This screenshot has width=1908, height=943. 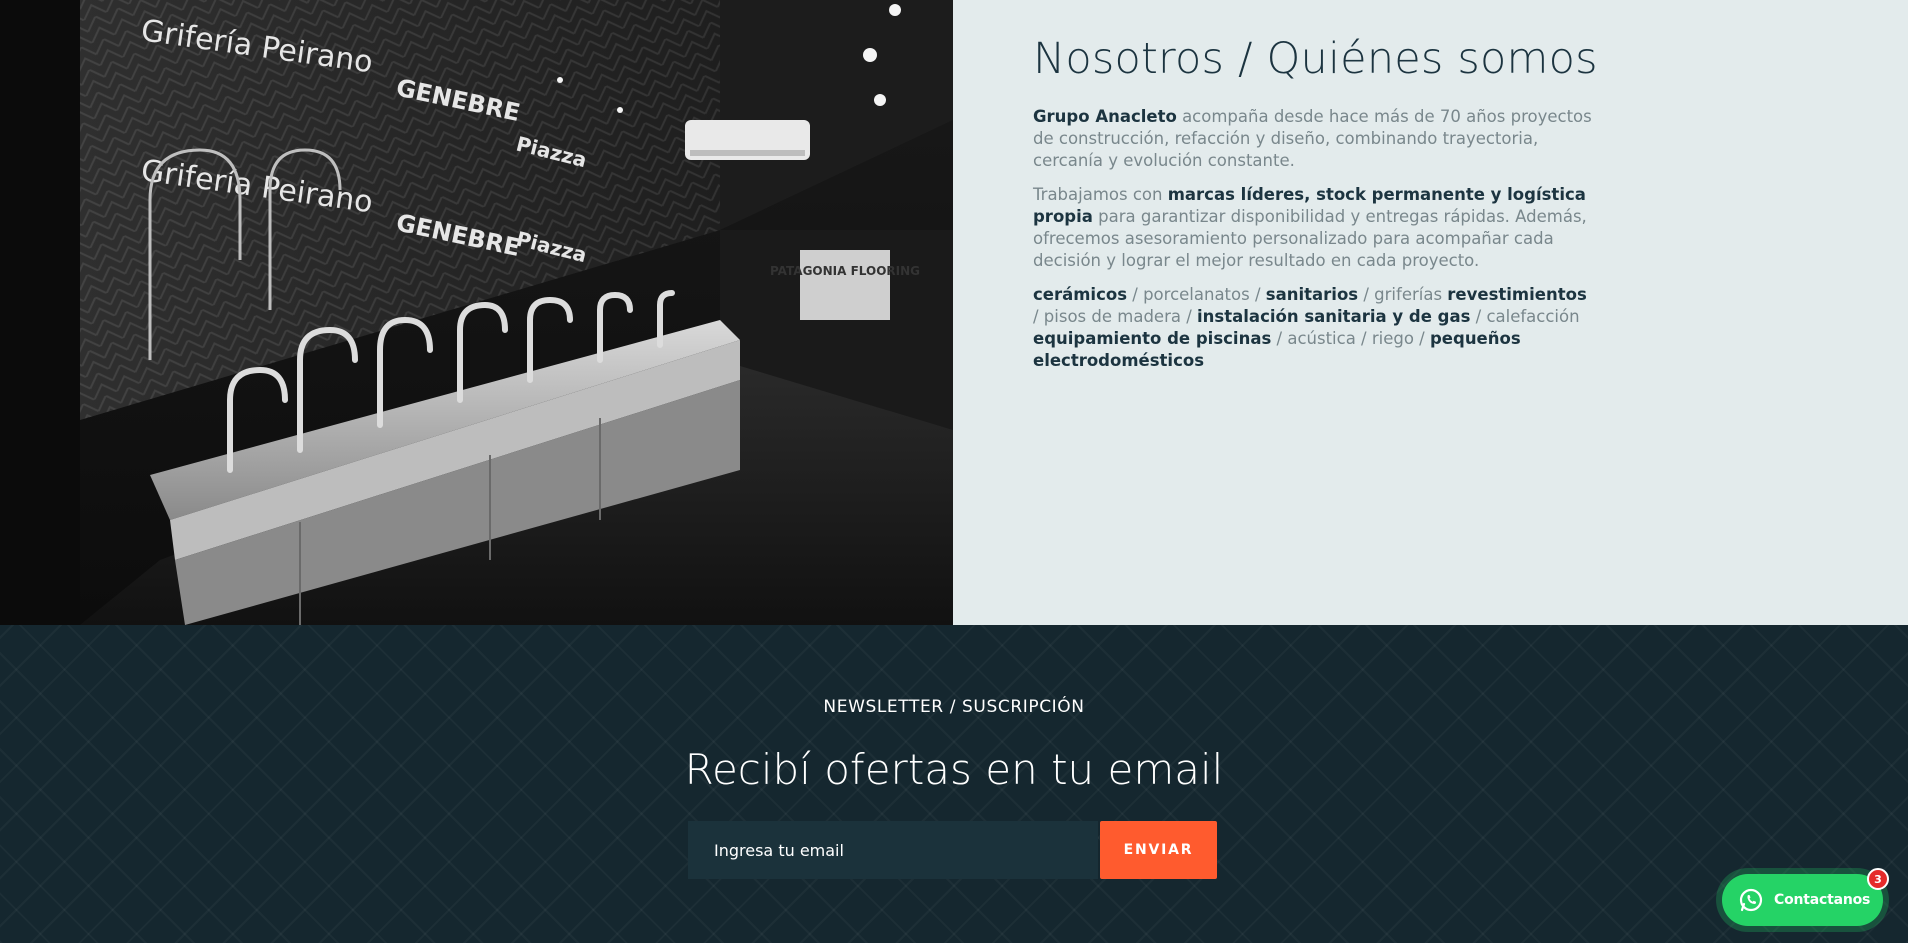 What do you see at coordinates (1080, 294) in the screenshot?
I see `category-bold: cerámicos` at bounding box center [1080, 294].